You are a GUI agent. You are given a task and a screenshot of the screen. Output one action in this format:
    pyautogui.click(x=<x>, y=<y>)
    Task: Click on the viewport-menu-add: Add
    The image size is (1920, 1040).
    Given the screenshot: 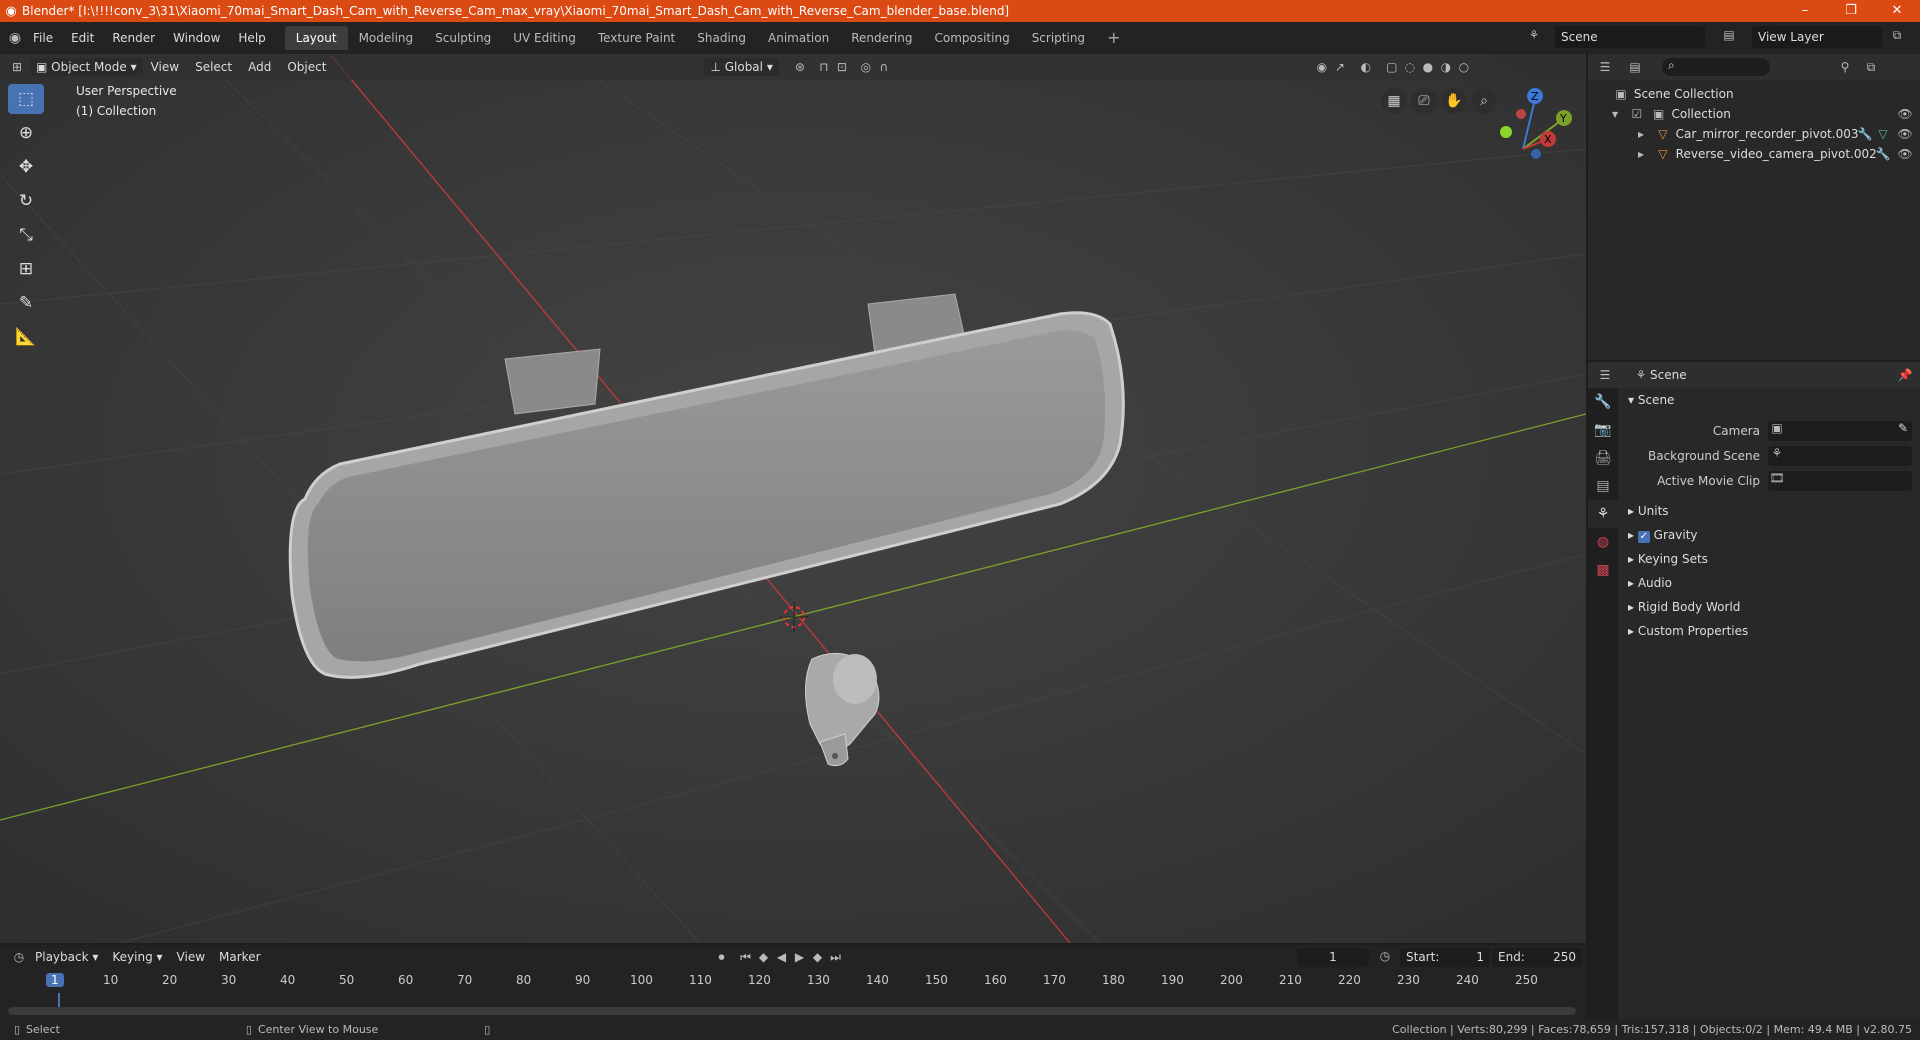 What is the action you would take?
    pyautogui.click(x=259, y=67)
    